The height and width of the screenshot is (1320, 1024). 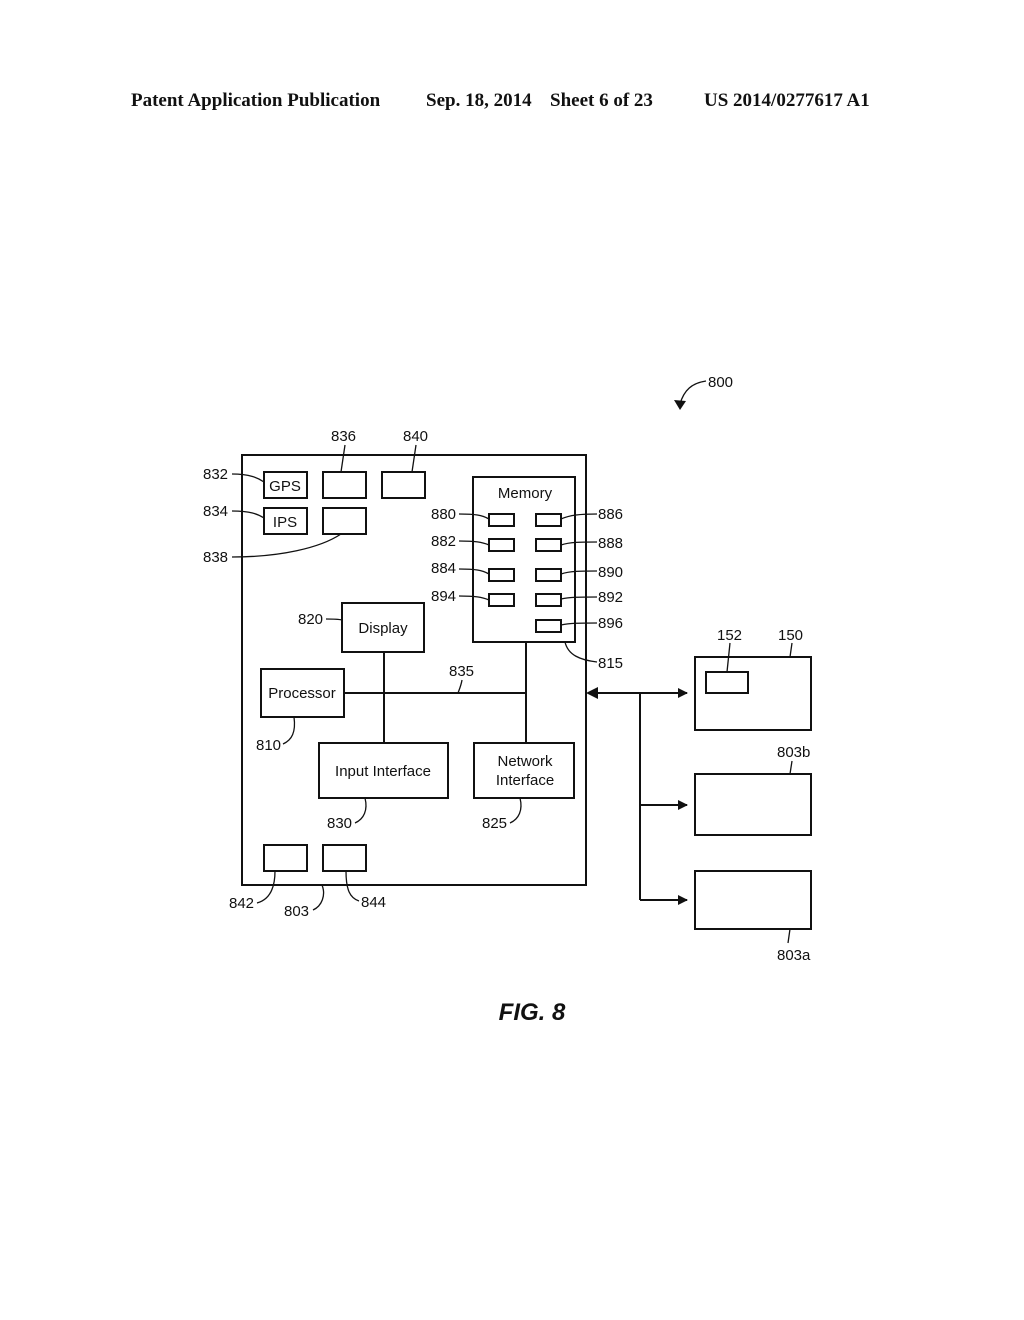 What do you see at coordinates (285, 522) in the screenshot?
I see `ips-label: IPS` at bounding box center [285, 522].